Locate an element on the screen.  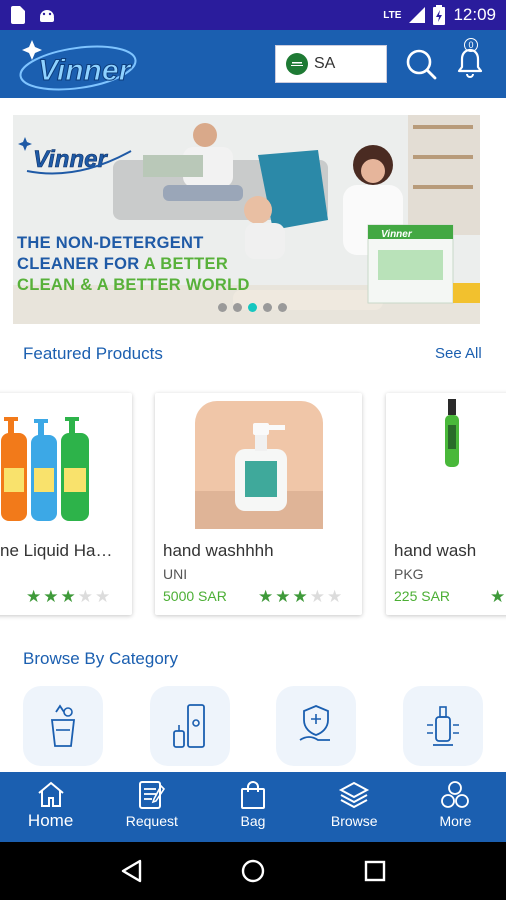
bottle-device-icon is located at coordinates (443, 726).